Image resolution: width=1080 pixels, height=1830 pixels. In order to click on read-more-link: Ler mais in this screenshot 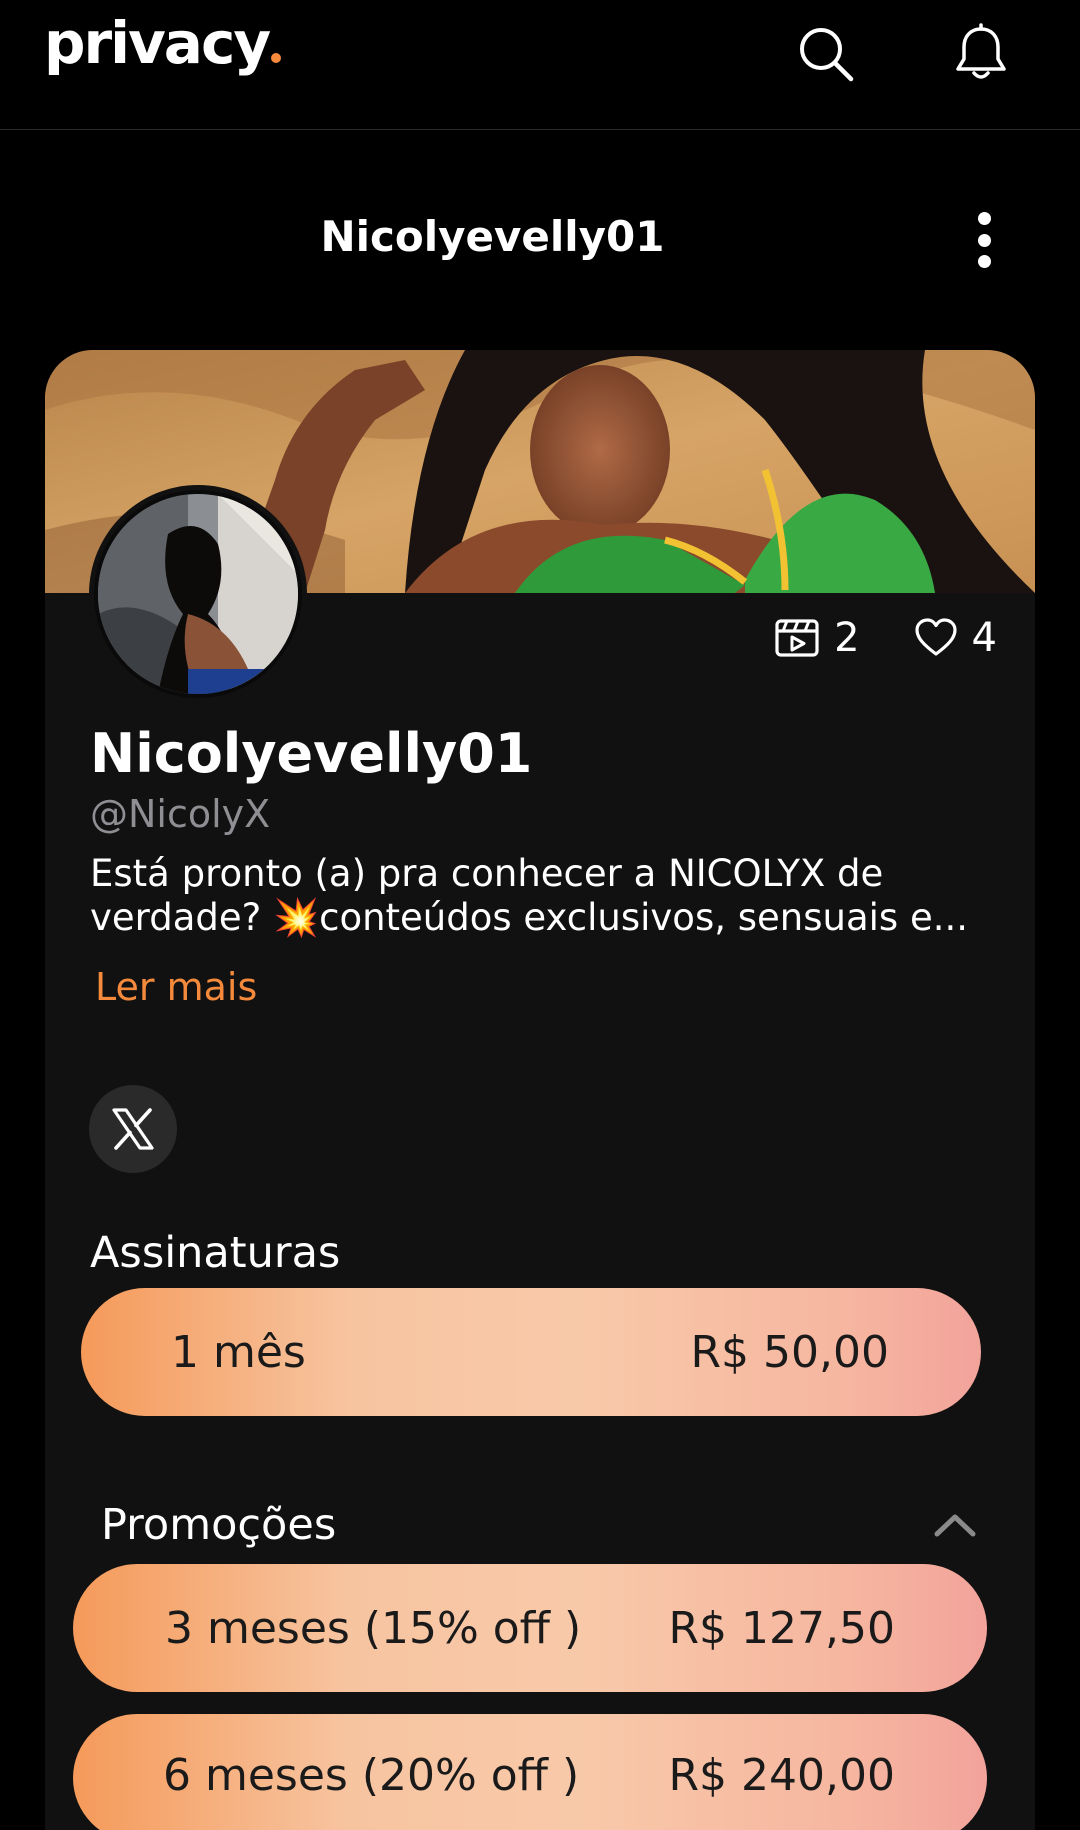, I will do `click(176, 987)`.